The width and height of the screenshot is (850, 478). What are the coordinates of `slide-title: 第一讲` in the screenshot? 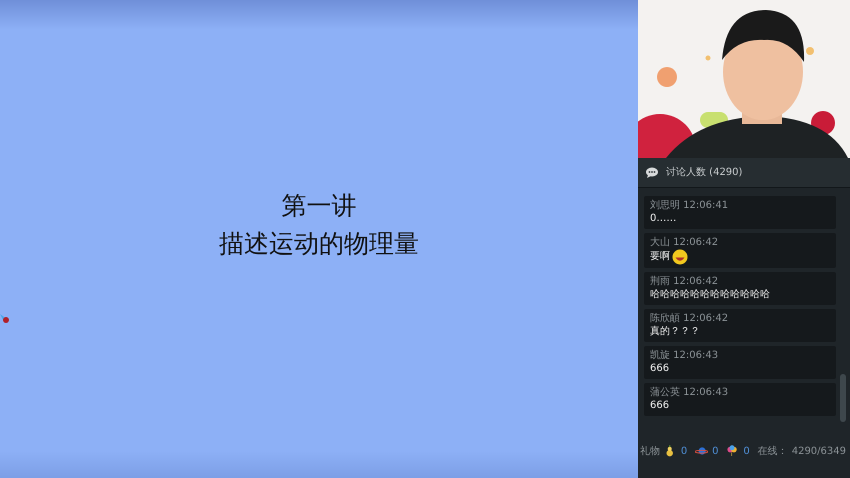 It's located at (319, 206).